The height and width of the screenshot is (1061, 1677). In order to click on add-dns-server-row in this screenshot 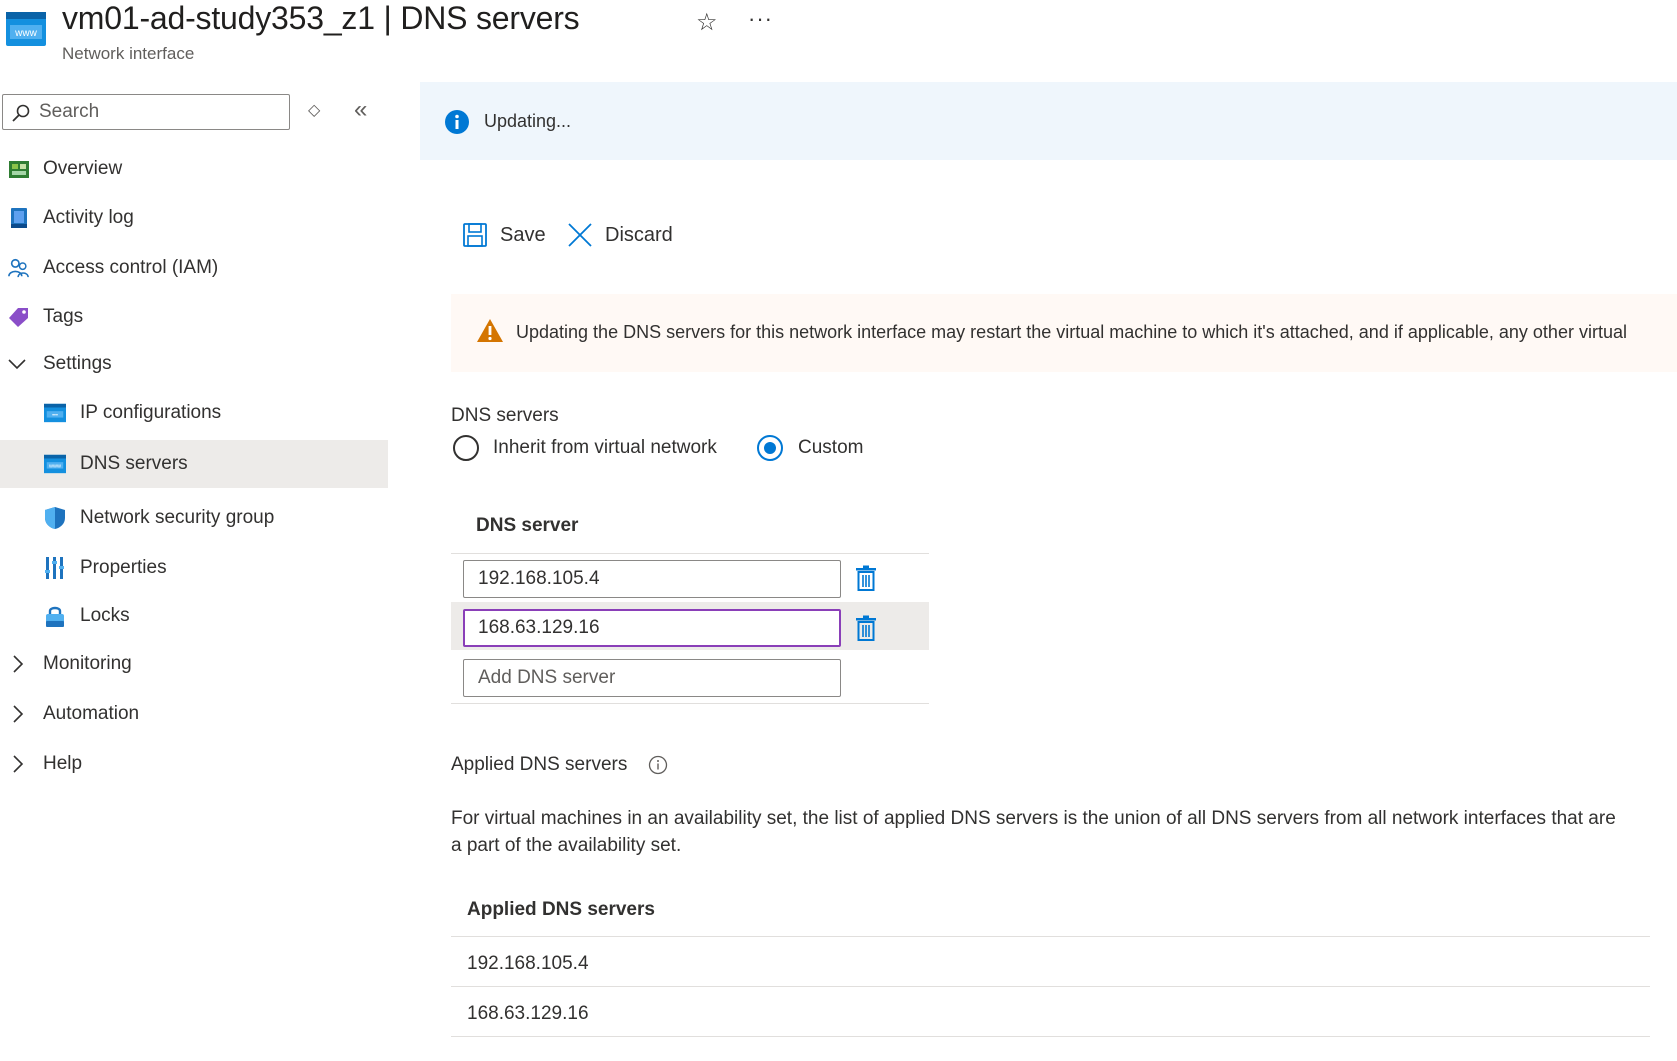, I will do `click(652, 678)`.